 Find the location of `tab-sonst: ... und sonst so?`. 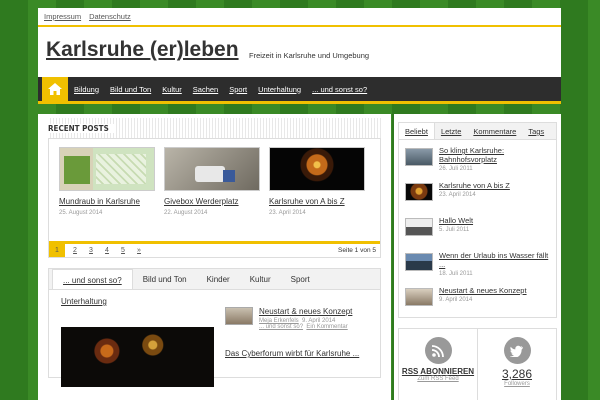

tab-sonst: ... und sonst so? is located at coordinates (92, 279).